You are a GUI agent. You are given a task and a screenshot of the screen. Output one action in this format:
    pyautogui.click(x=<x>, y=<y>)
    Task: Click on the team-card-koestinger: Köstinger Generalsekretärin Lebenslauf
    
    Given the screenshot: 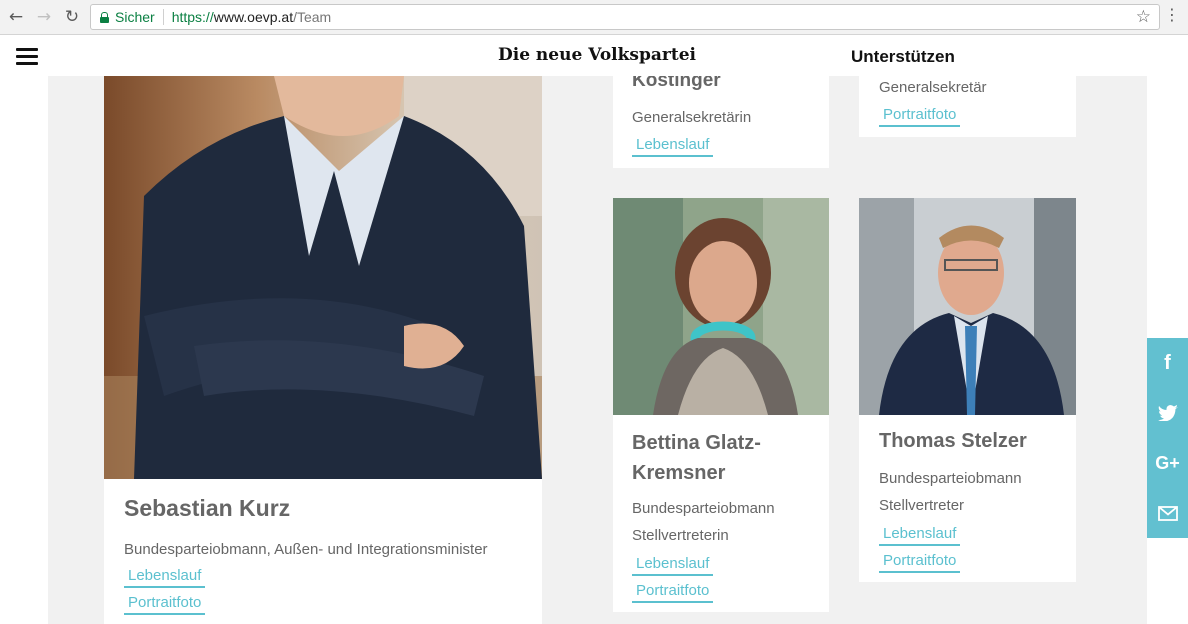 What is the action you would take?
    pyautogui.click(x=721, y=119)
    